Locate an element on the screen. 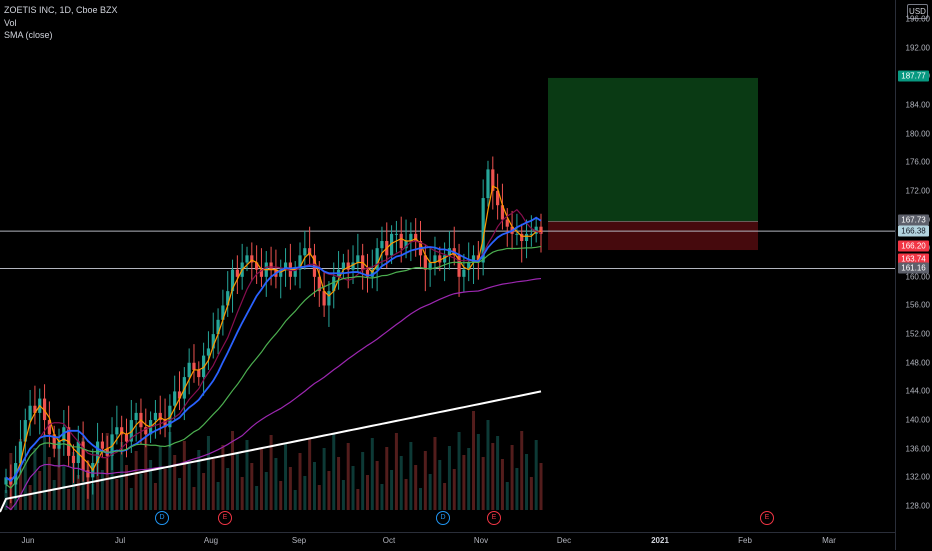 Image resolution: width=932 pixels, height=551 pixels. time-tick-label: Dec is located at coordinates (564, 540).